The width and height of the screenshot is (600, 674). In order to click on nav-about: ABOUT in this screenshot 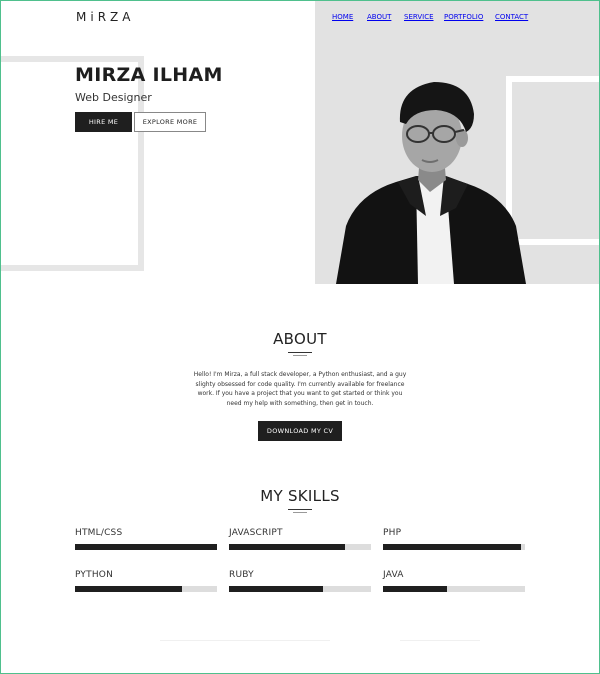, I will do `click(379, 17)`.